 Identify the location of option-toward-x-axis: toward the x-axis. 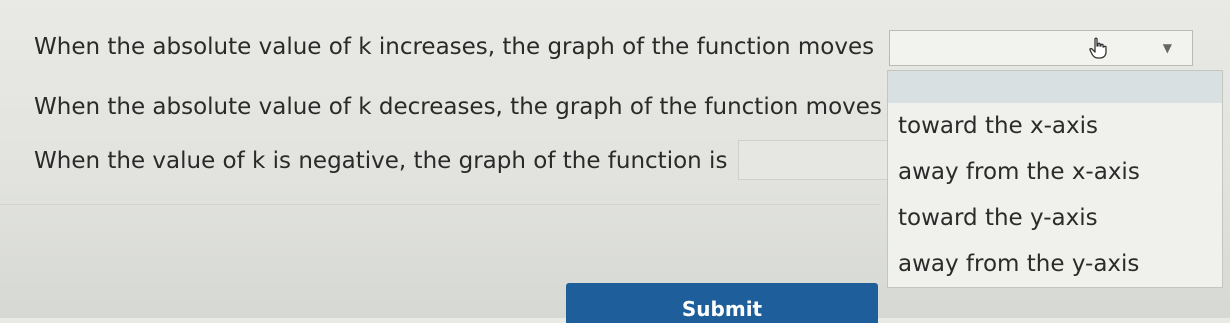
(1055, 126).